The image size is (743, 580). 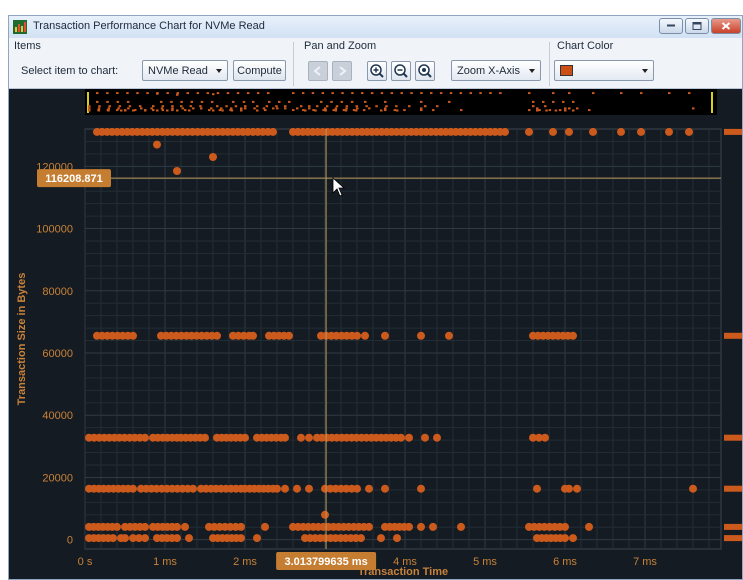 I want to click on maximize-button, so click(x=697, y=26).